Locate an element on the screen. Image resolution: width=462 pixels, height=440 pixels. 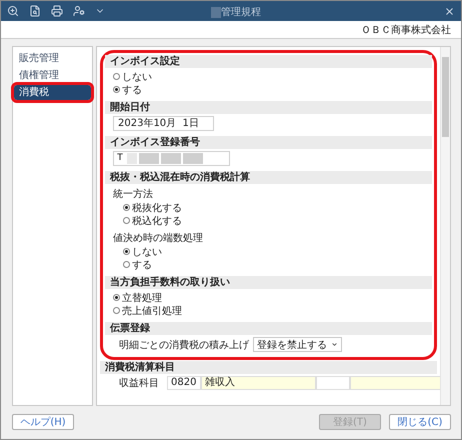
sidebar-item: 債権管理 is located at coordinates (52, 75).